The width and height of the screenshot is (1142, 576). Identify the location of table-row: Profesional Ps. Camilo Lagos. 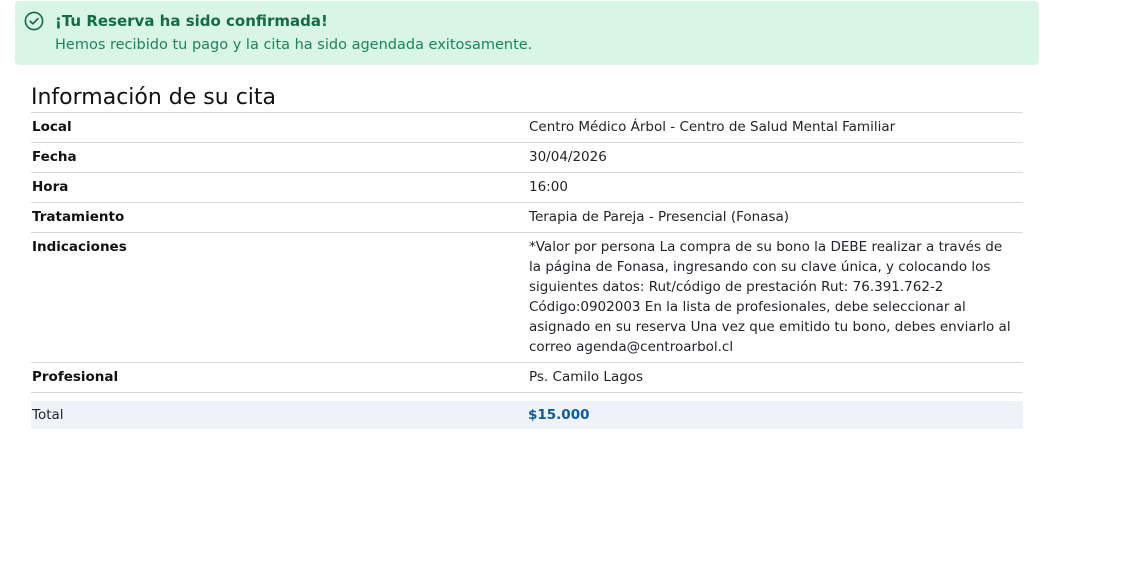
(527, 377).